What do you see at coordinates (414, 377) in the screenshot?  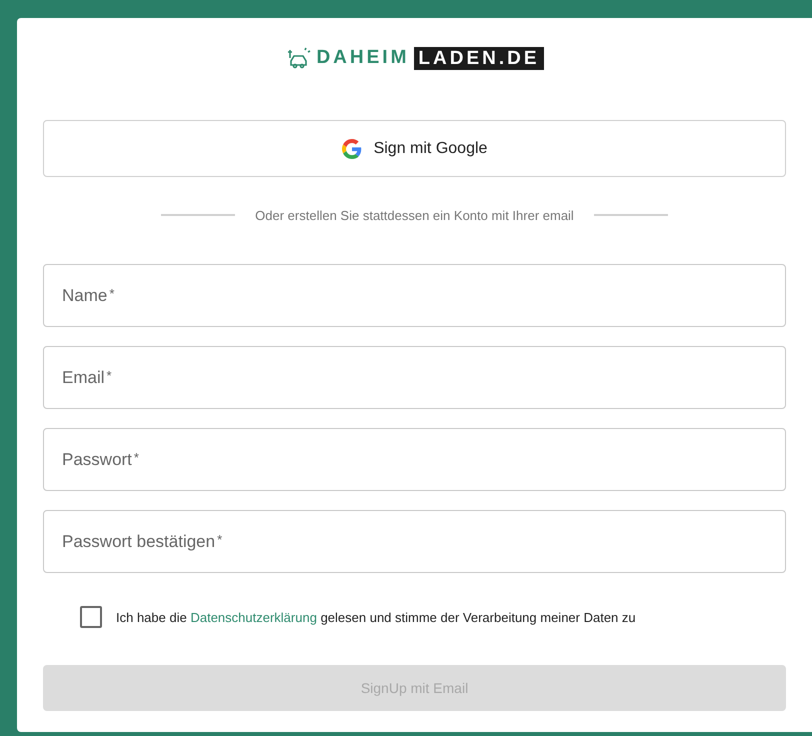 I see `input-field: Email*` at bounding box center [414, 377].